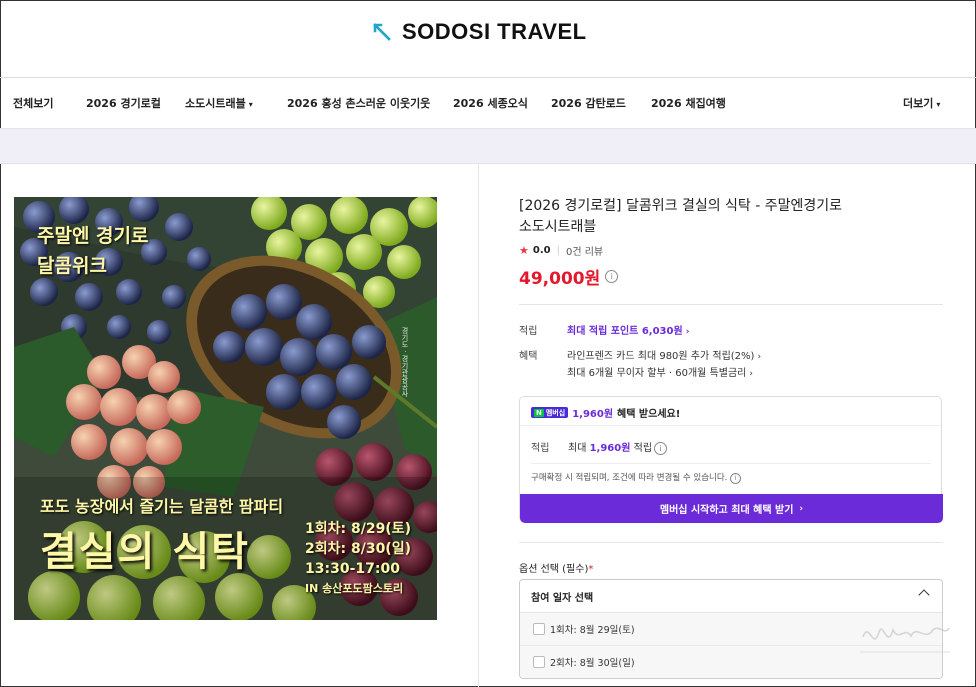 The image size is (976, 687). I want to click on membership-cta-button: 멤버십 시작하고 최대 혜택 받기 ›, so click(731, 508).